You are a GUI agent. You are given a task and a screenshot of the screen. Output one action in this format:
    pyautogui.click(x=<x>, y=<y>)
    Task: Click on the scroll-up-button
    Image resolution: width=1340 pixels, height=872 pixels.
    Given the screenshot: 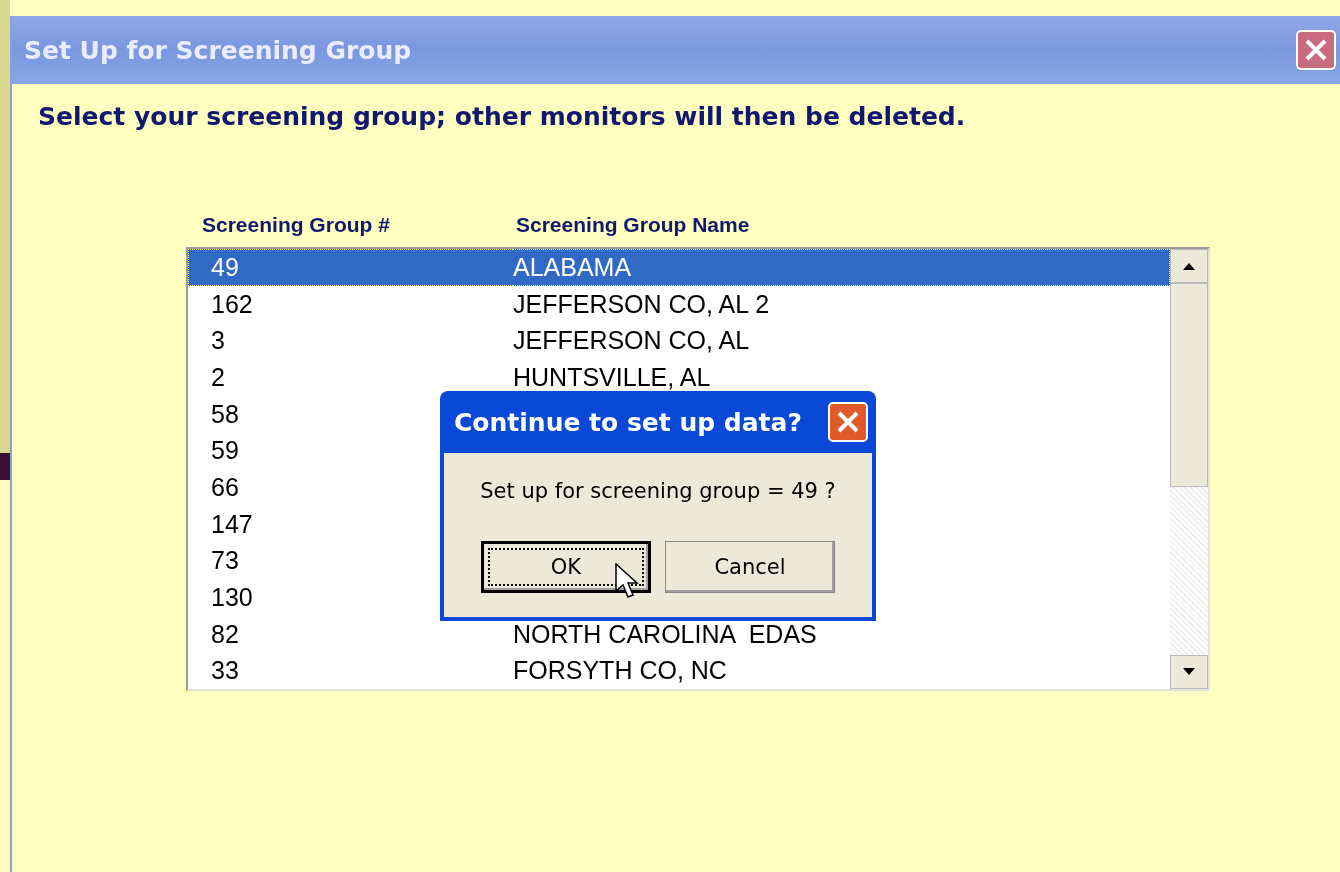 What is the action you would take?
    pyautogui.click(x=1189, y=266)
    